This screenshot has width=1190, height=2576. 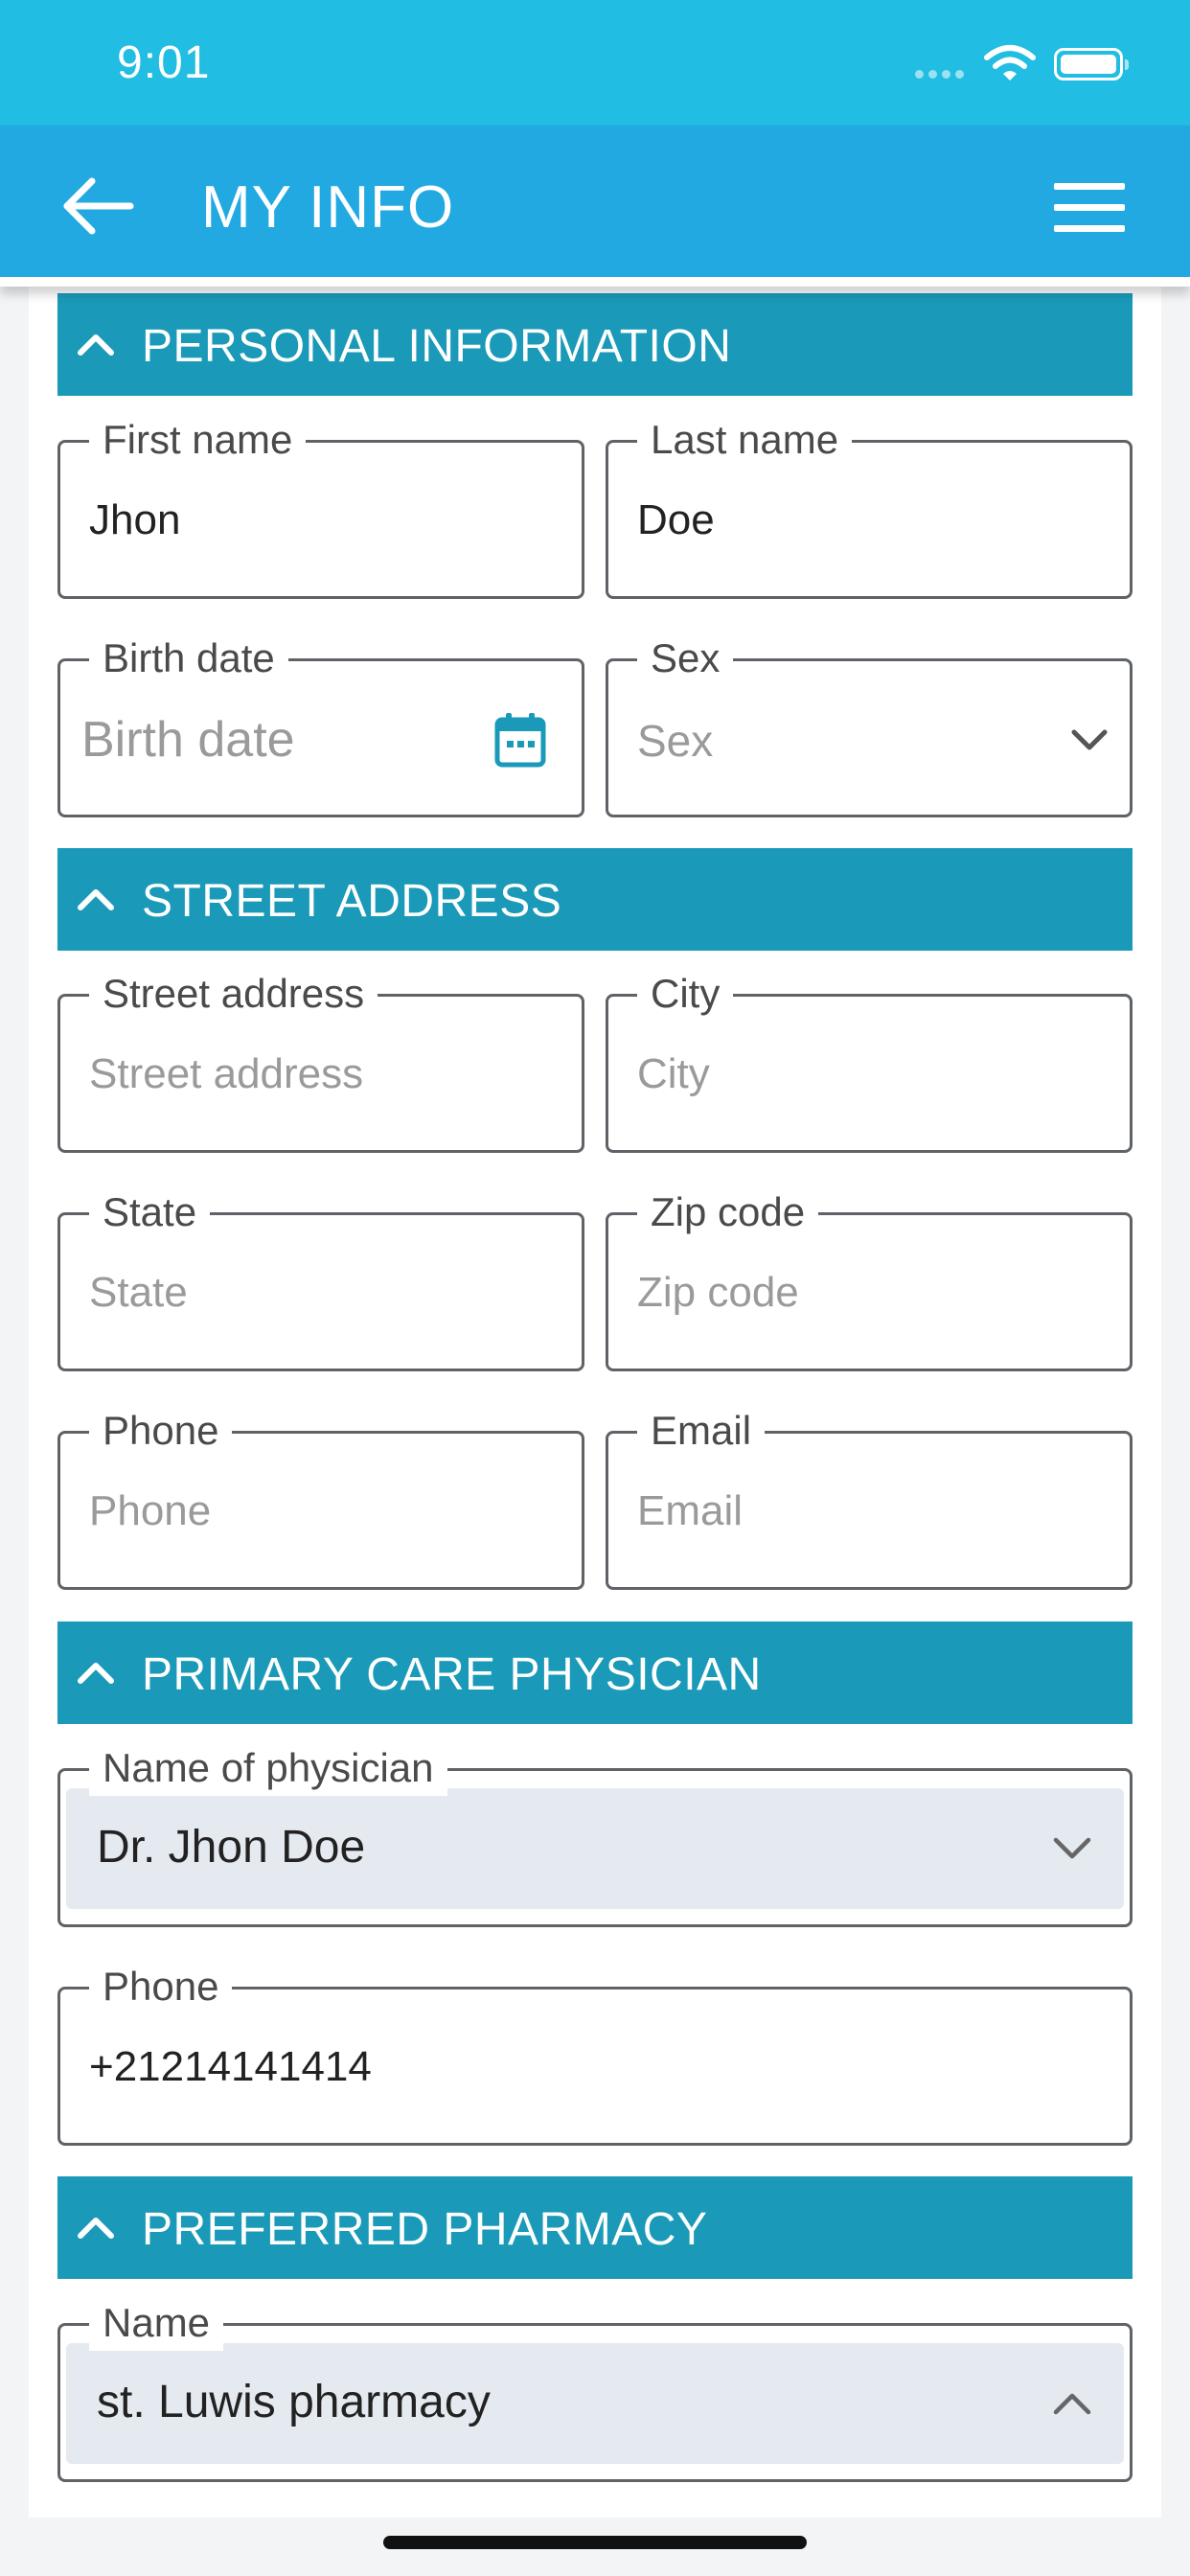 I want to click on section-title: PERSONAL INFORMATION, so click(x=437, y=346).